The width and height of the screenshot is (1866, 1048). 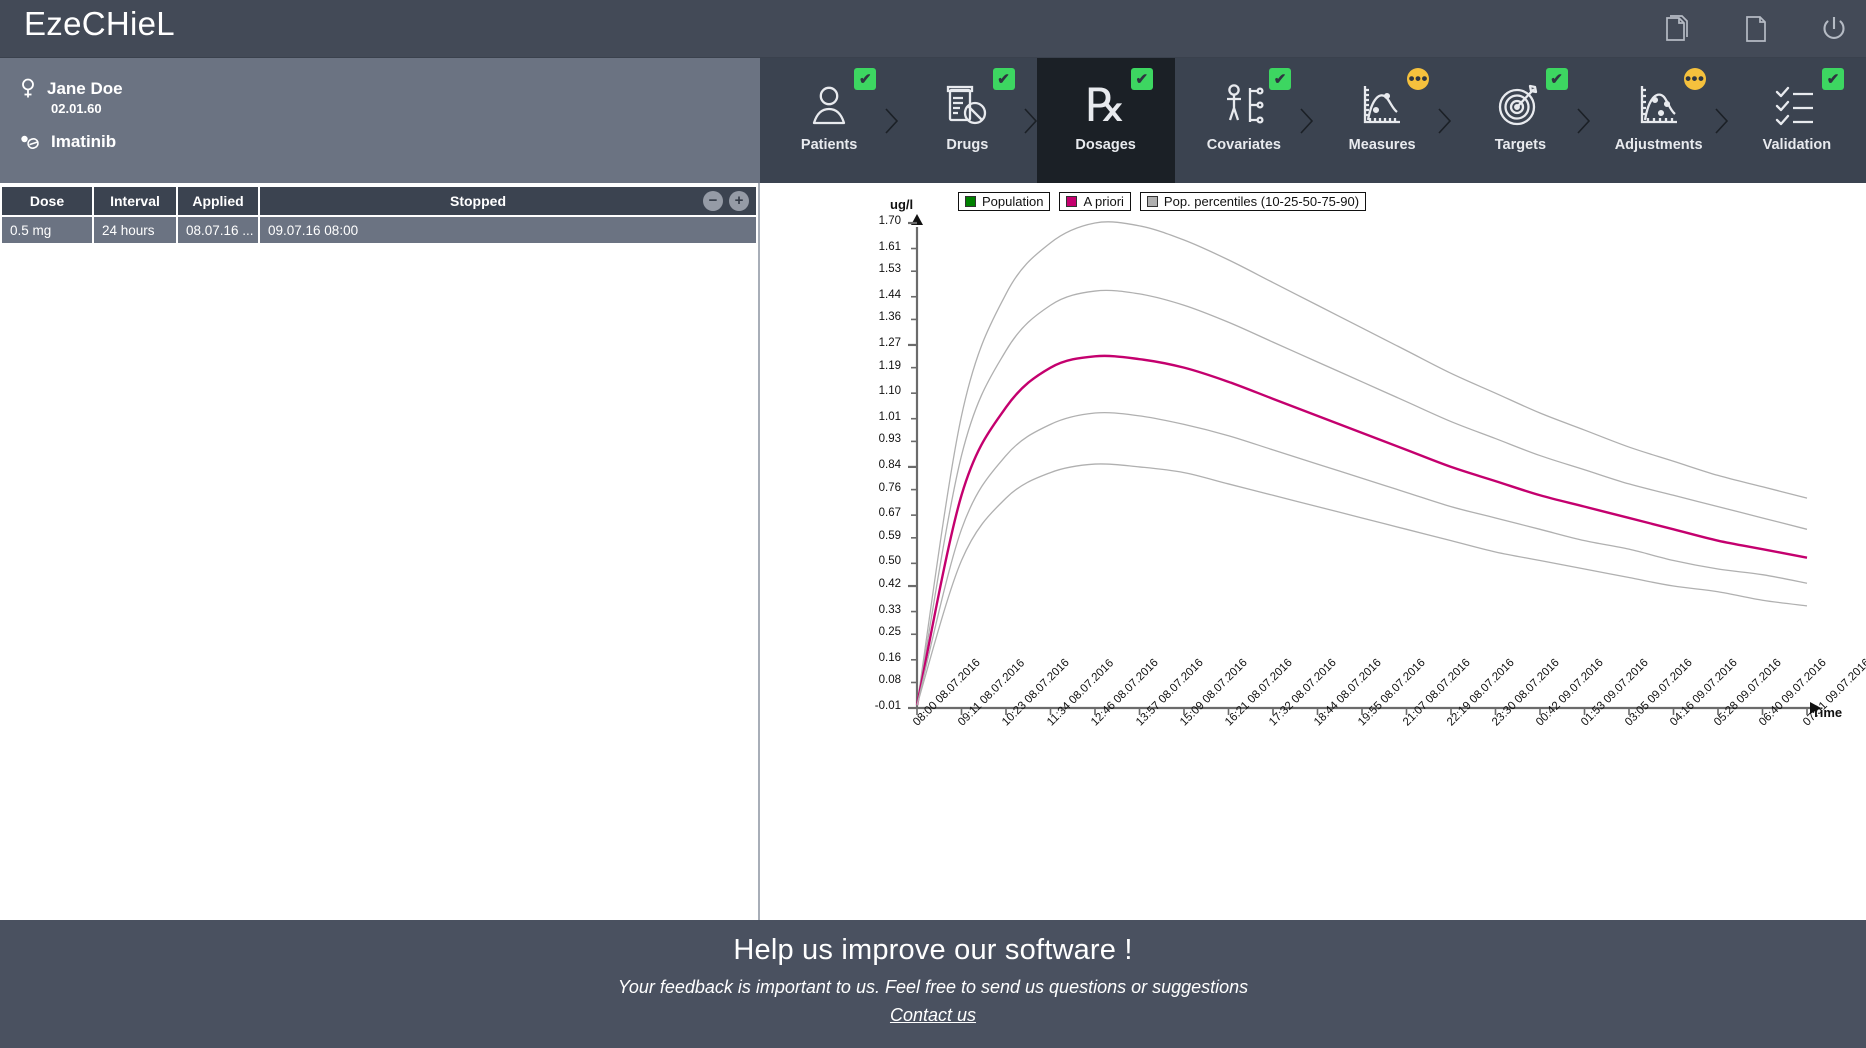 What do you see at coordinates (478, 201) in the screenshot?
I see `column-header-stopped: Stopped` at bounding box center [478, 201].